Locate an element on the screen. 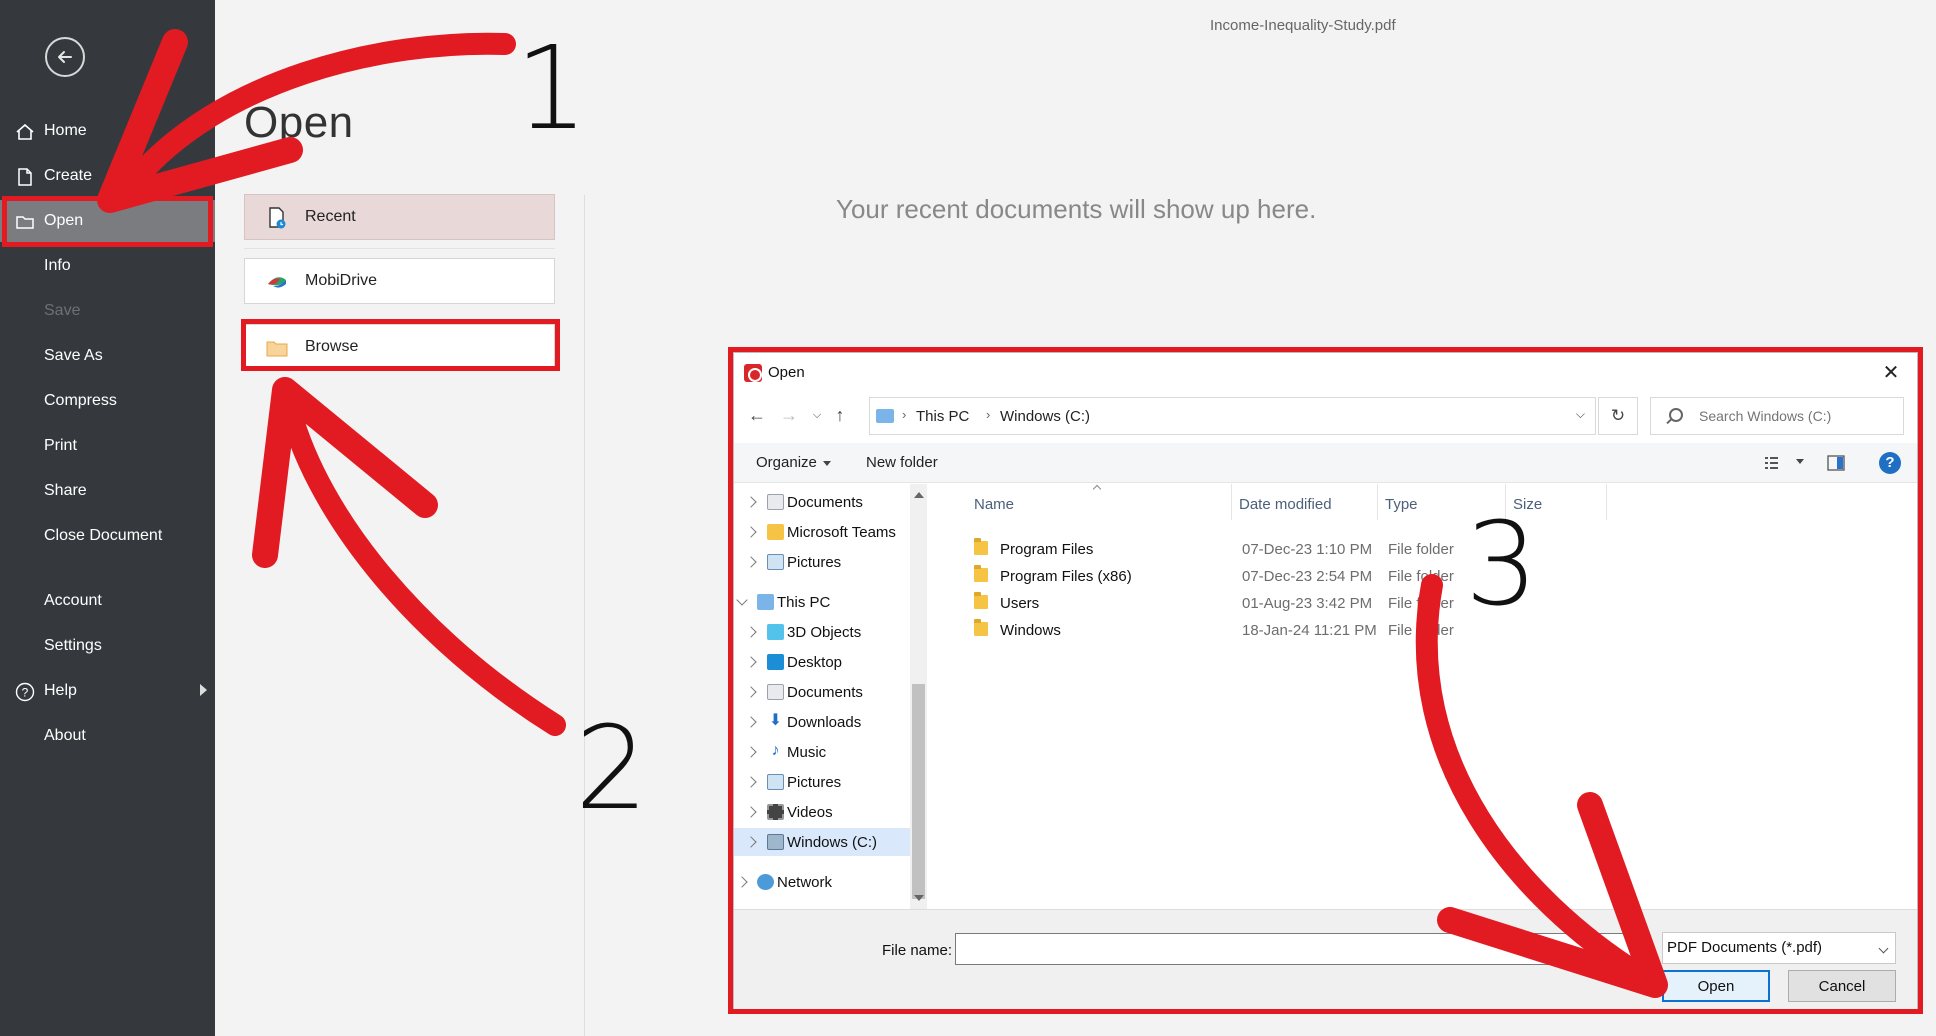 This screenshot has height=1036, width=1936. tree-item-music: ♪ Music is located at coordinates (824, 752).